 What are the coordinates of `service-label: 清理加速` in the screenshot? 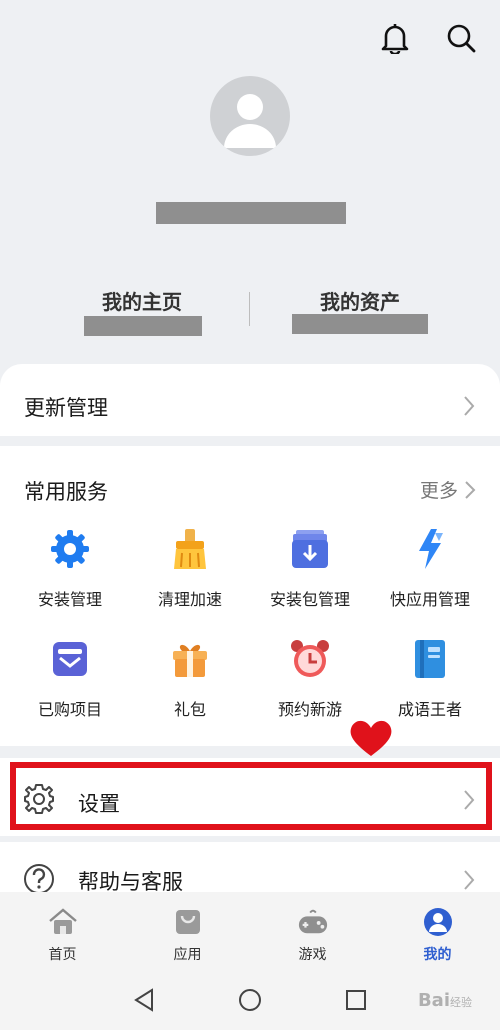 It's located at (189, 599).